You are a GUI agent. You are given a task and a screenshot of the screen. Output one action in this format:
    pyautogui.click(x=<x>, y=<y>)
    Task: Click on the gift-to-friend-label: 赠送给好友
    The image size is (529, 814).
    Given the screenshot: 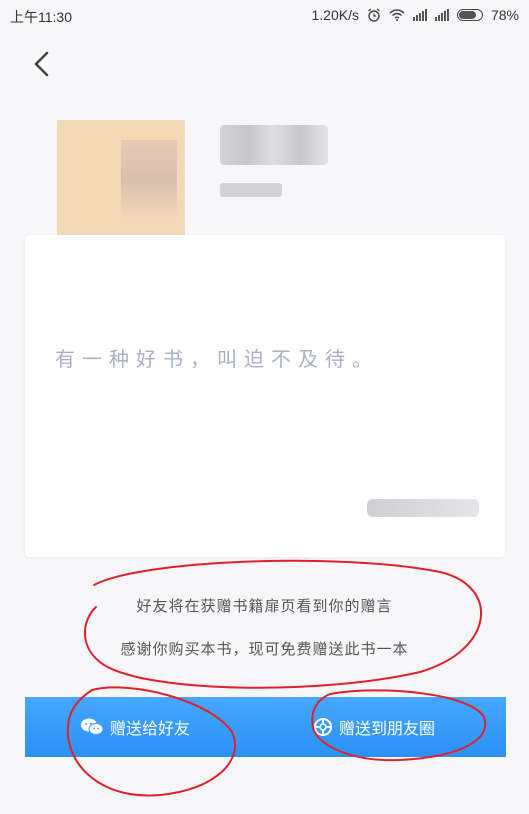 What is the action you would take?
    pyautogui.click(x=150, y=729)
    